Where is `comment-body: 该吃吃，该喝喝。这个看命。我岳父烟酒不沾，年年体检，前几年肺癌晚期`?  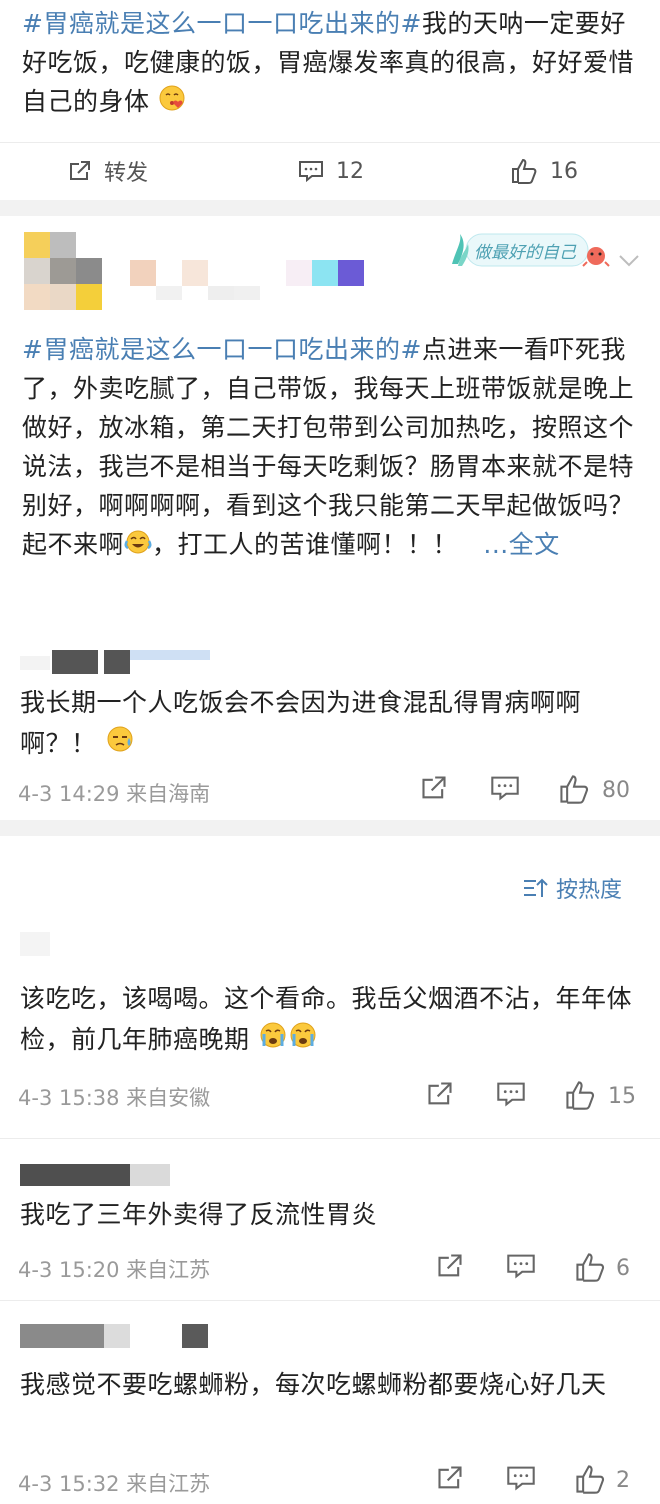 comment-body: 该吃吃，该喝喝。这个看命。我岳父烟酒不沾，年年体检，前几年肺癌晚期 is located at coordinates (326, 1019).